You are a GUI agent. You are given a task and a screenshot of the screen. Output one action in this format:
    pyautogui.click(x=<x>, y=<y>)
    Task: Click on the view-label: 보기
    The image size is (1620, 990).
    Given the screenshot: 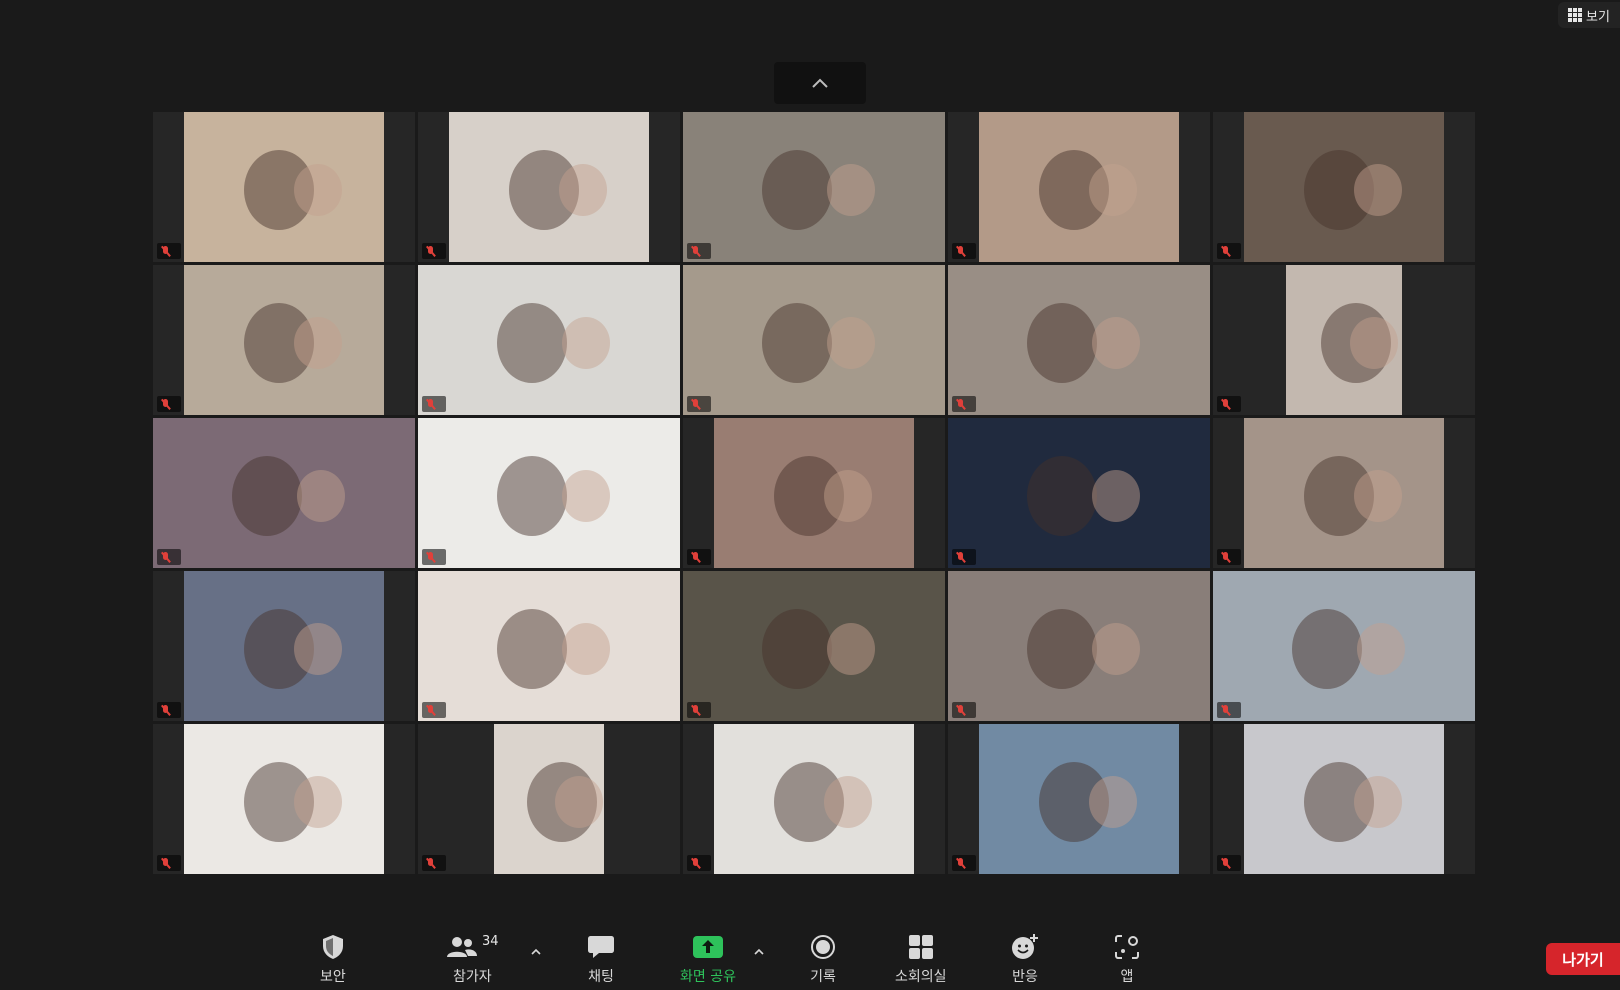 What is the action you would take?
    pyautogui.click(x=1598, y=17)
    